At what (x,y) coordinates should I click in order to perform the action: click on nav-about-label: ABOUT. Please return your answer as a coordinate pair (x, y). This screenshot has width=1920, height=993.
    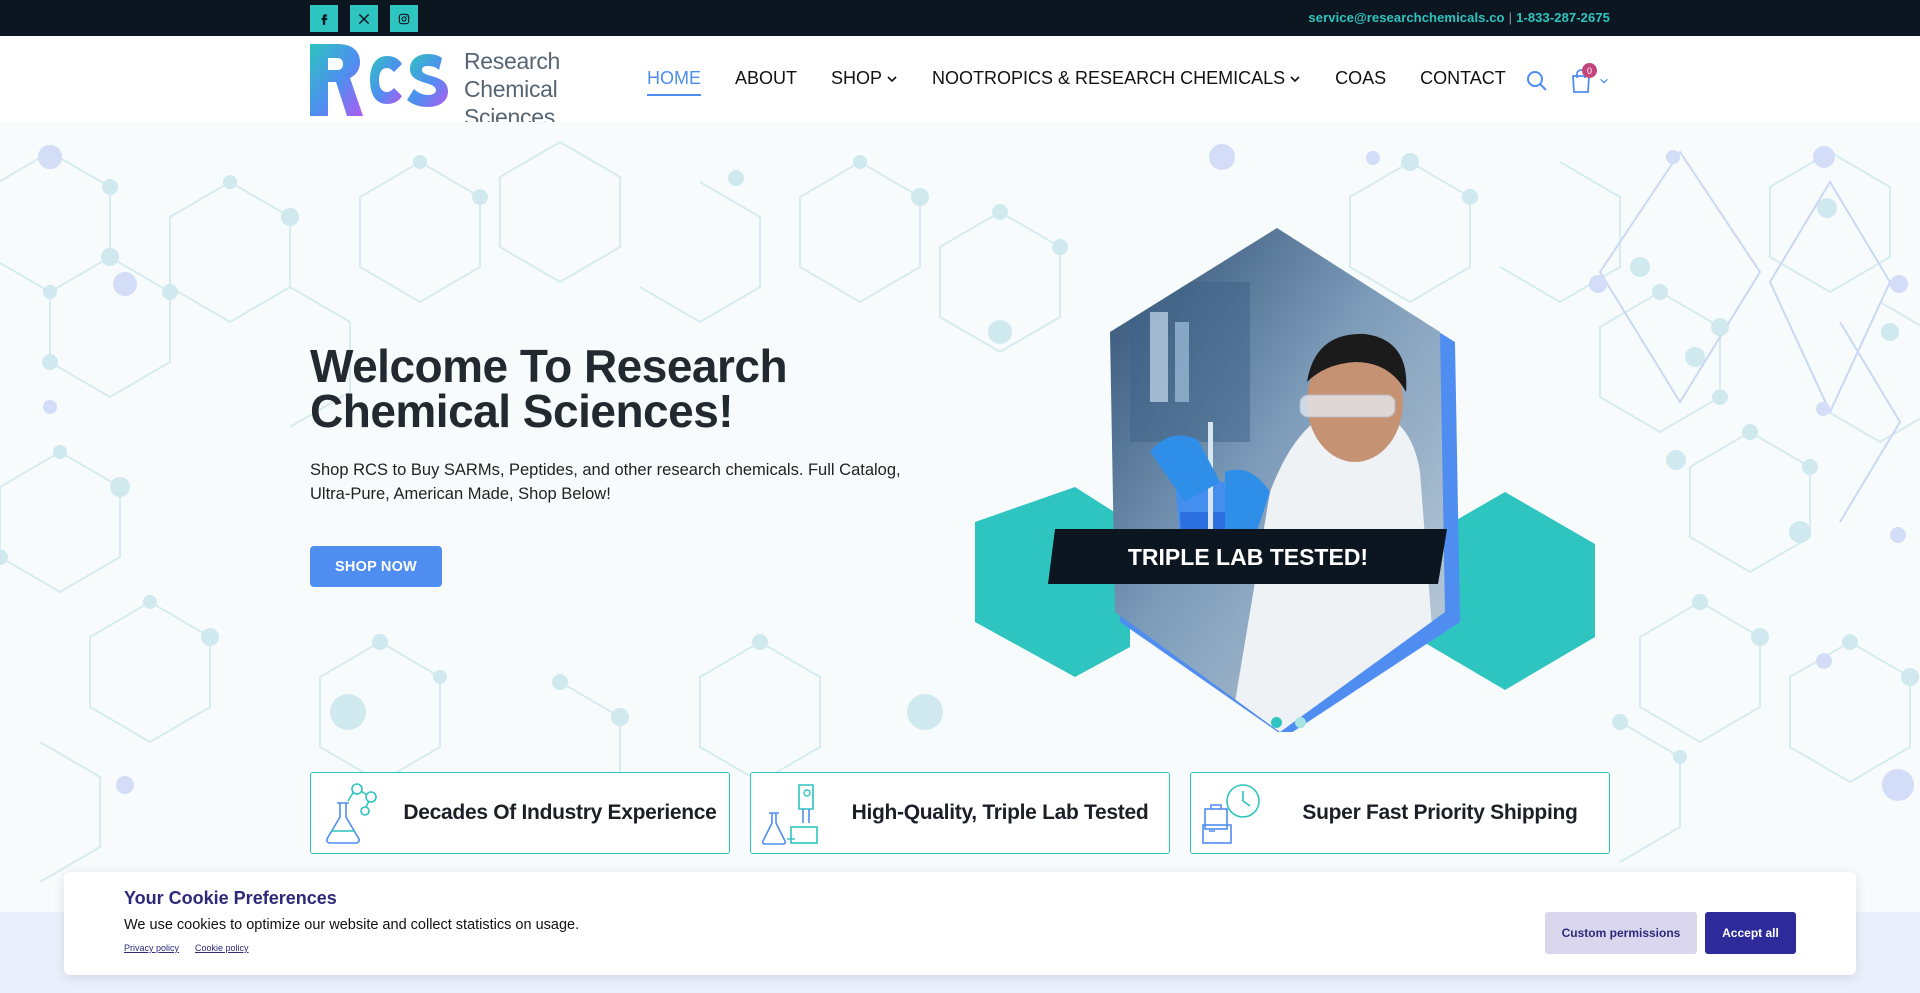
    Looking at the image, I should click on (766, 78).